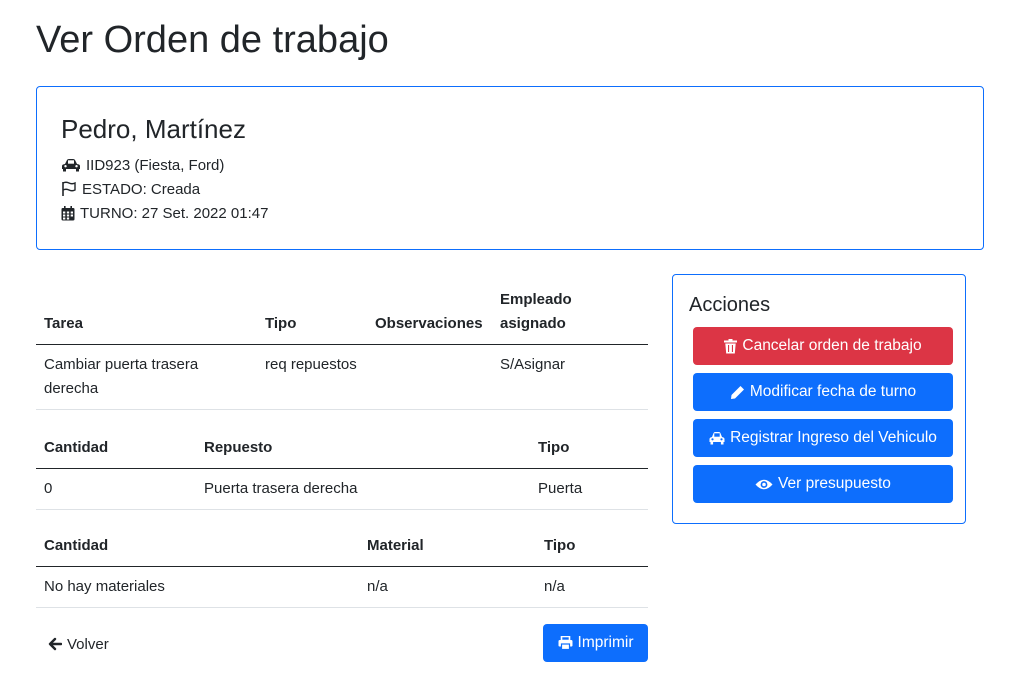 The height and width of the screenshot is (696, 1023). What do you see at coordinates (570, 312) in the screenshot?
I see `column-header-empleado: Empleado asignado` at bounding box center [570, 312].